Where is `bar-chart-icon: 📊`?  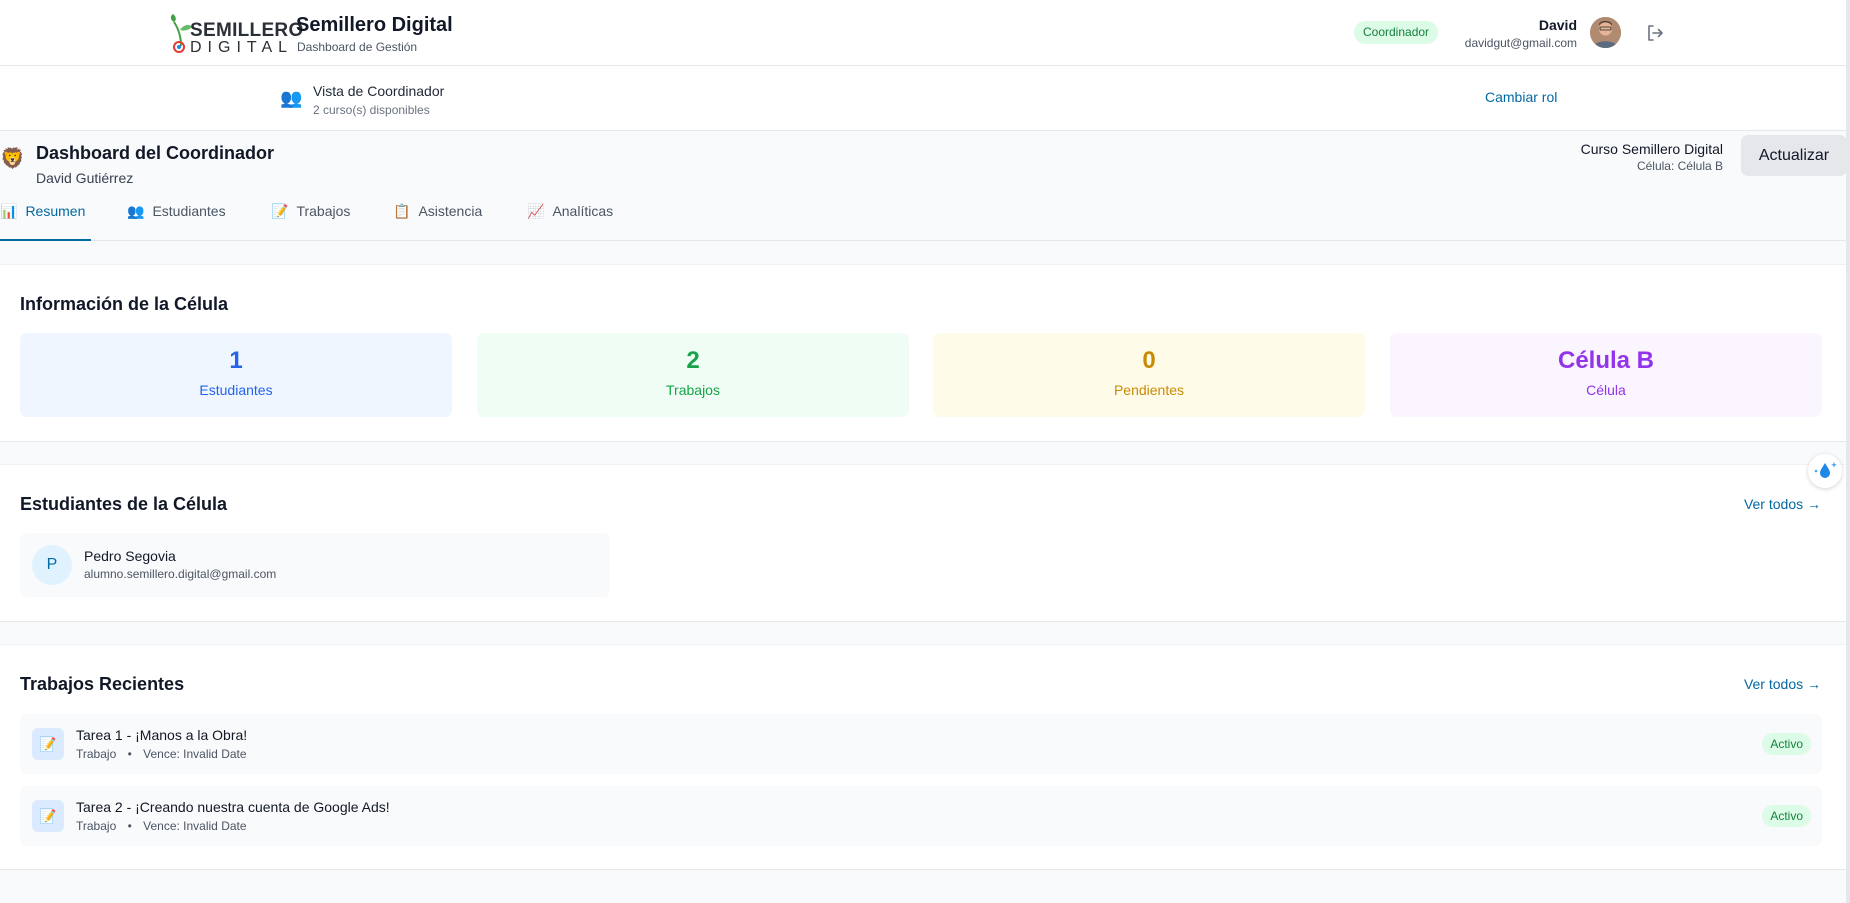
bar-chart-icon: 📊 is located at coordinates (9, 211).